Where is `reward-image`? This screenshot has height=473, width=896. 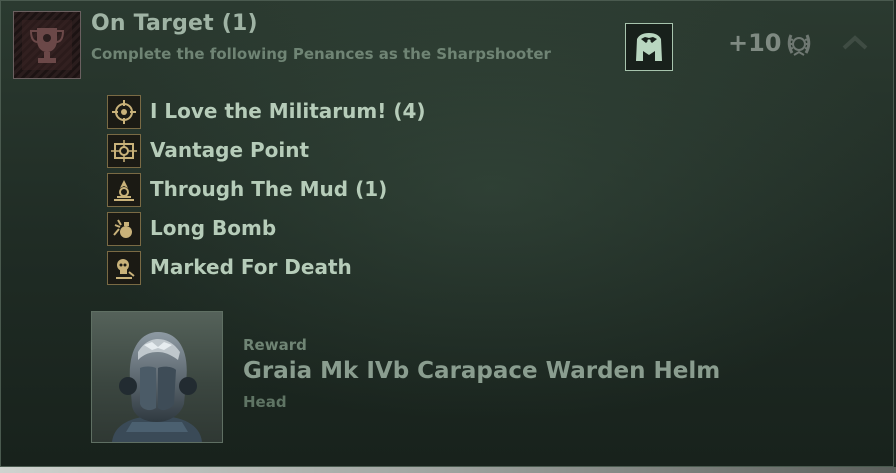 reward-image is located at coordinates (157, 377).